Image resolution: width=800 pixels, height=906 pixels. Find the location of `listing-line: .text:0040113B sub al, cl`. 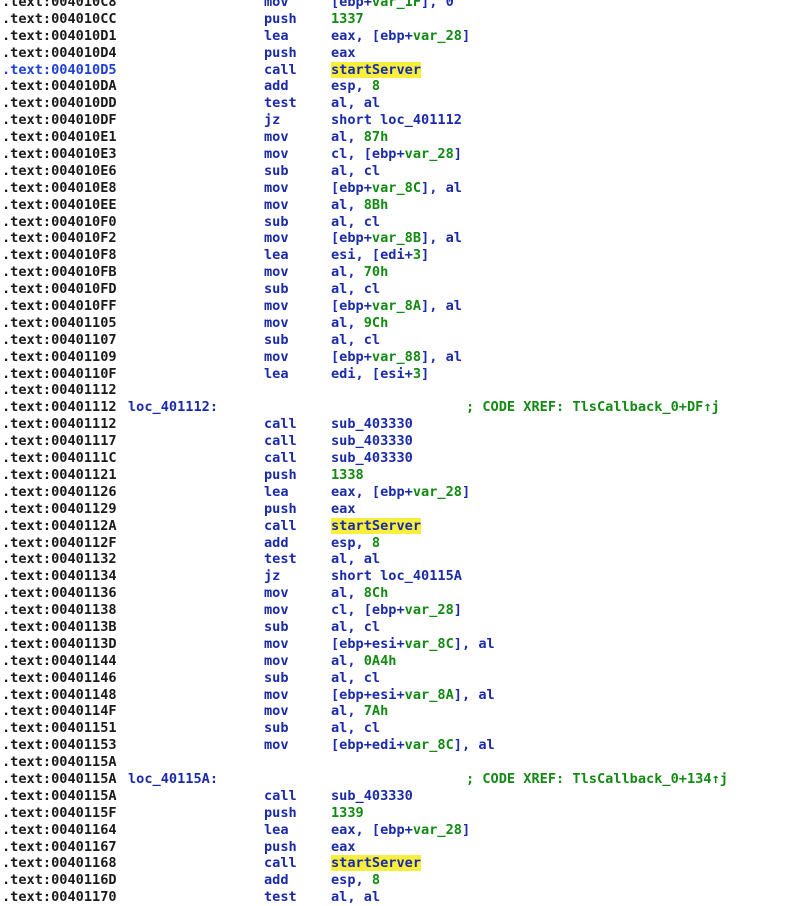

listing-line: .text:0040113B sub al, cl is located at coordinates (400, 627).